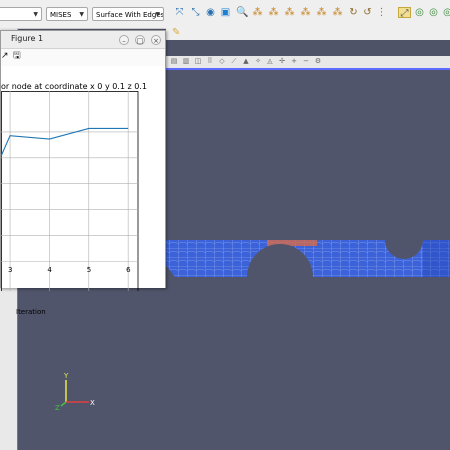  I want to click on x-tick-label: 6, so click(128, 270).